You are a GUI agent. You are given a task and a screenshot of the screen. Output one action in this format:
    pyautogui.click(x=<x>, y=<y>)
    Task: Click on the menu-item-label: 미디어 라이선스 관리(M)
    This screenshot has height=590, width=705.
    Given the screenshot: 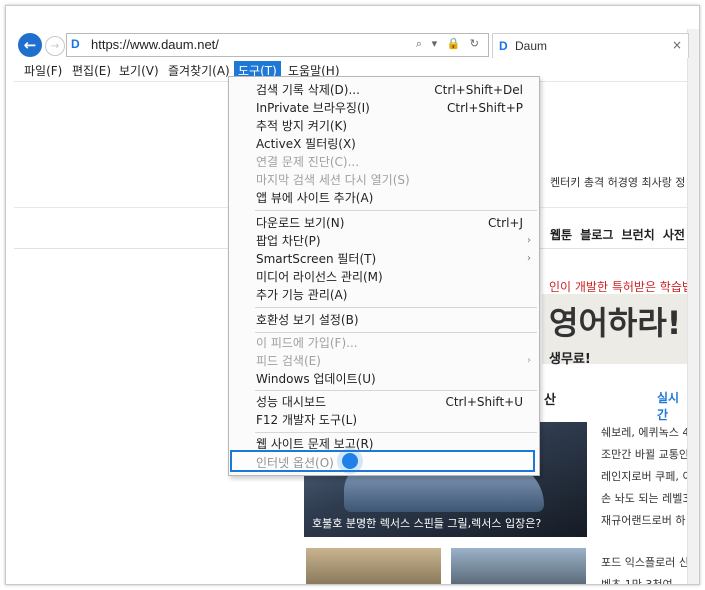 What is the action you would take?
    pyautogui.click(x=319, y=277)
    